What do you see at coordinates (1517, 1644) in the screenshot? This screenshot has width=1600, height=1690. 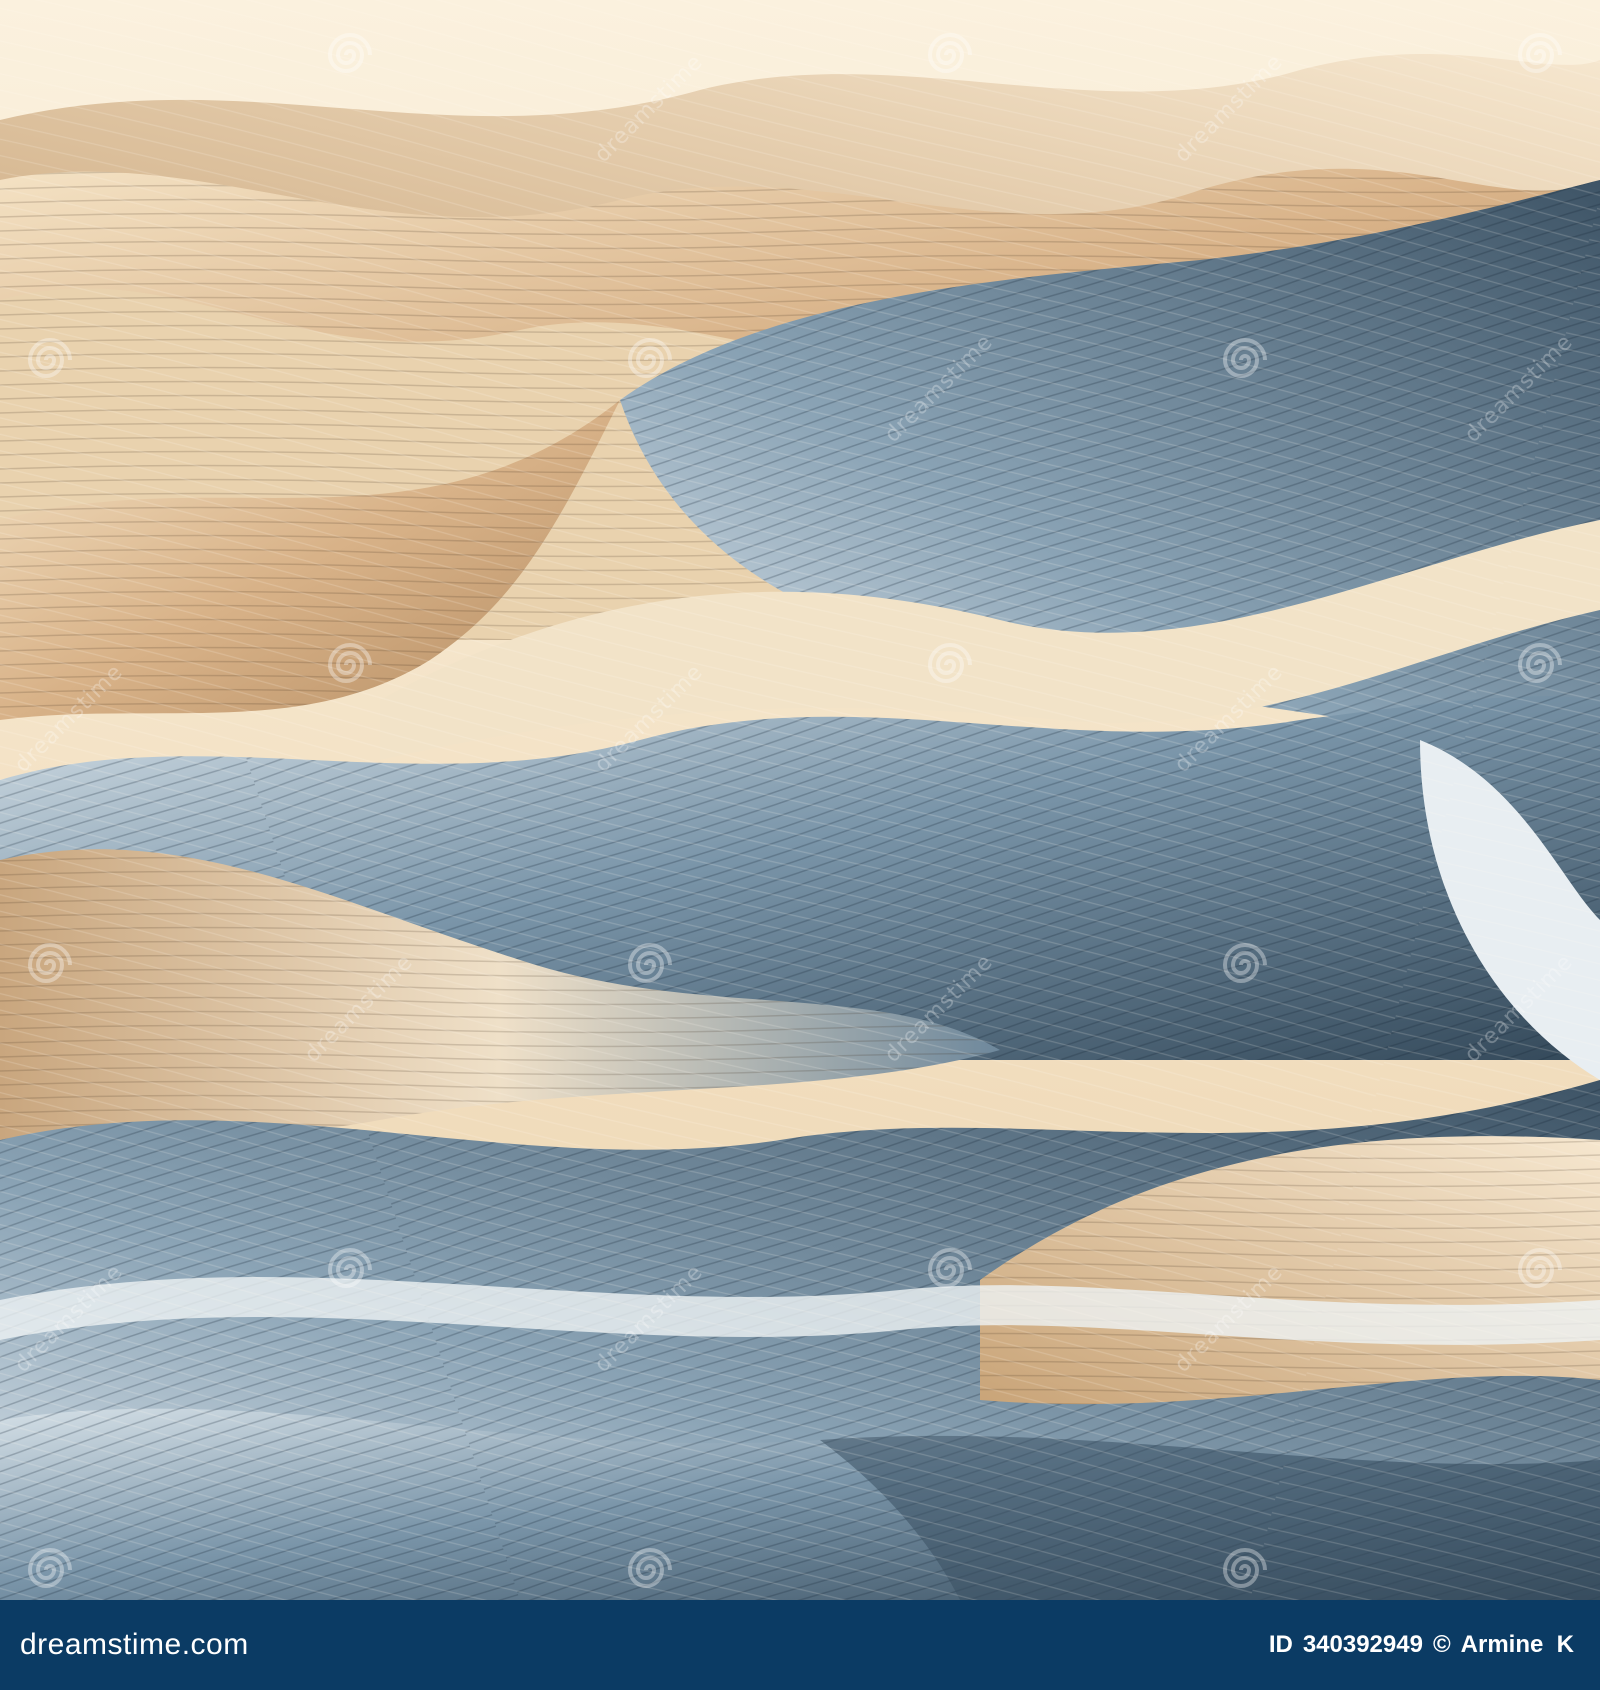 I see `author-name: Armine K` at bounding box center [1517, 1644].